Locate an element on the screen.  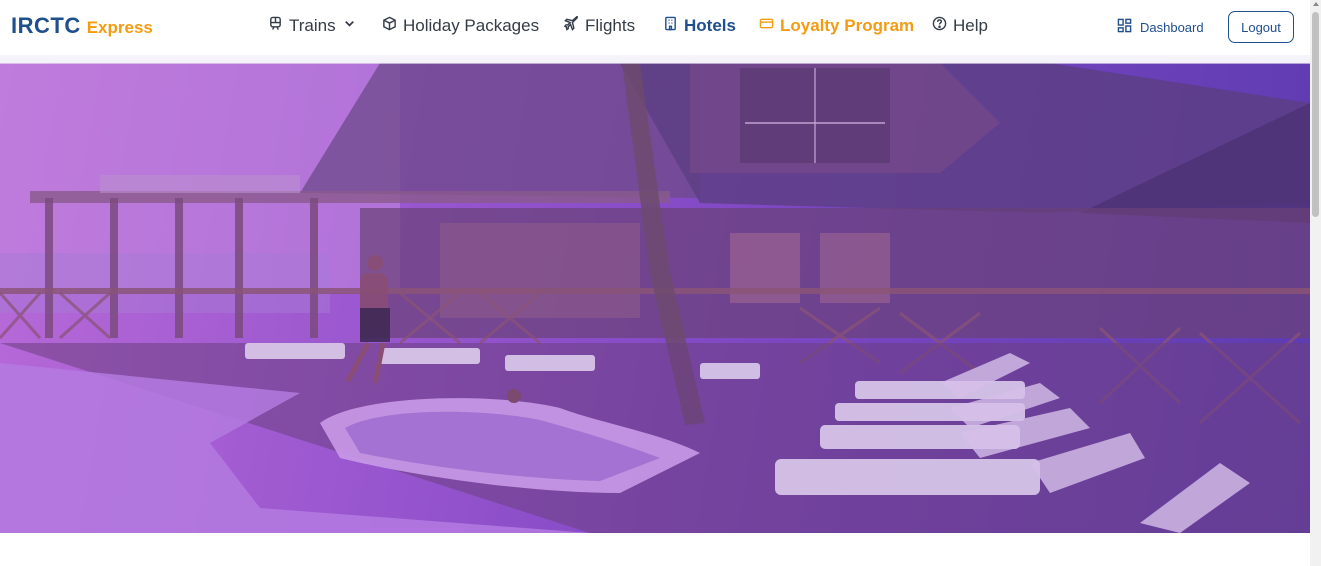
scroll-up-arrow is located at coordinates (1316, 4).